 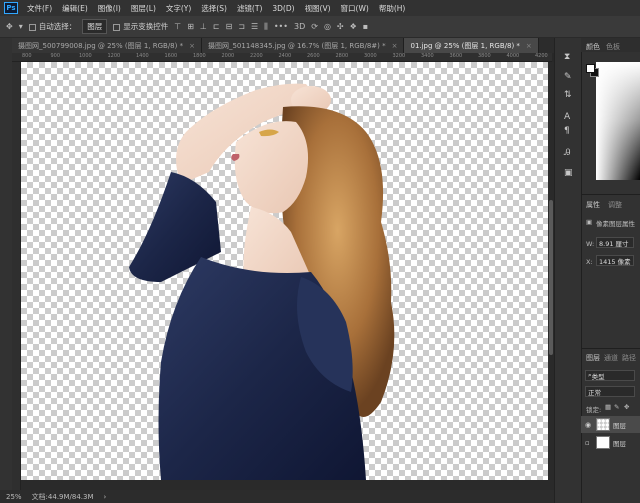 I want to click on move-tool-icon: ✥, so click(x=9, y=26).